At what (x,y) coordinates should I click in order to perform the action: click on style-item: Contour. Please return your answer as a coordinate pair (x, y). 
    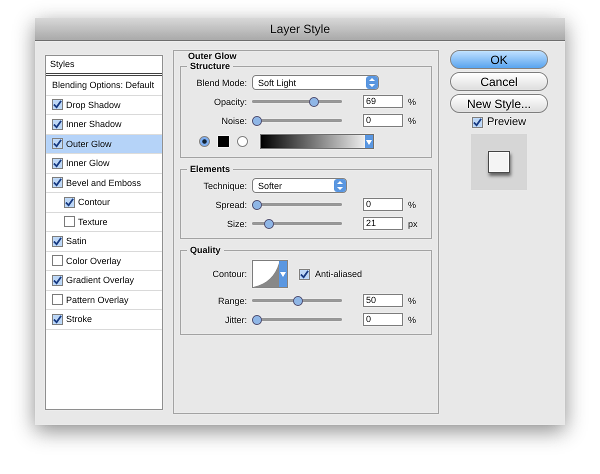
    Looking at the image, I should click on (104, 202).